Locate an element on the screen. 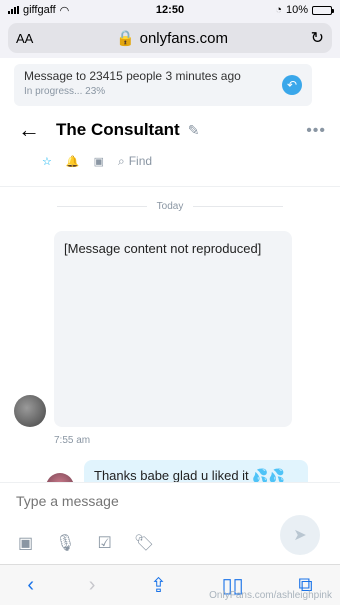 The image size is (340, 605). carrier-label: giffgaff is located at coordinates (39, 10).